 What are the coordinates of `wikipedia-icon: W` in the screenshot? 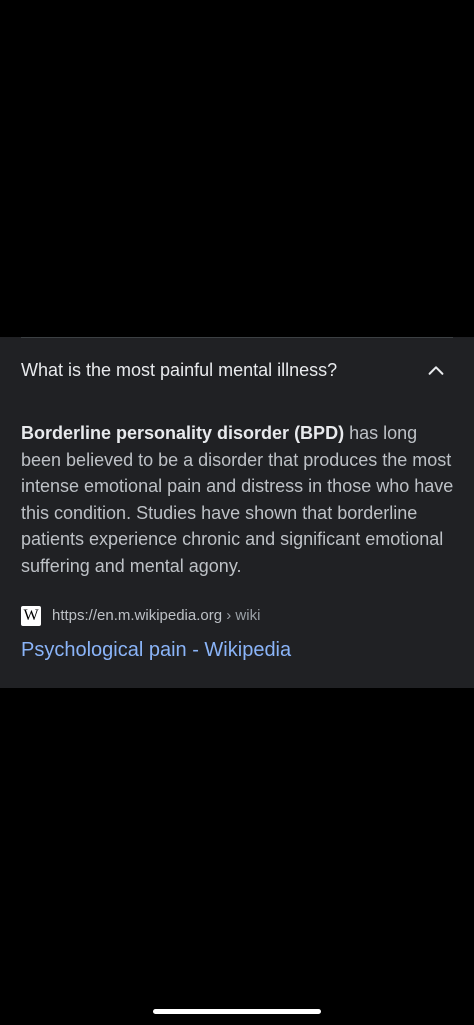 It's located at (31, 616).